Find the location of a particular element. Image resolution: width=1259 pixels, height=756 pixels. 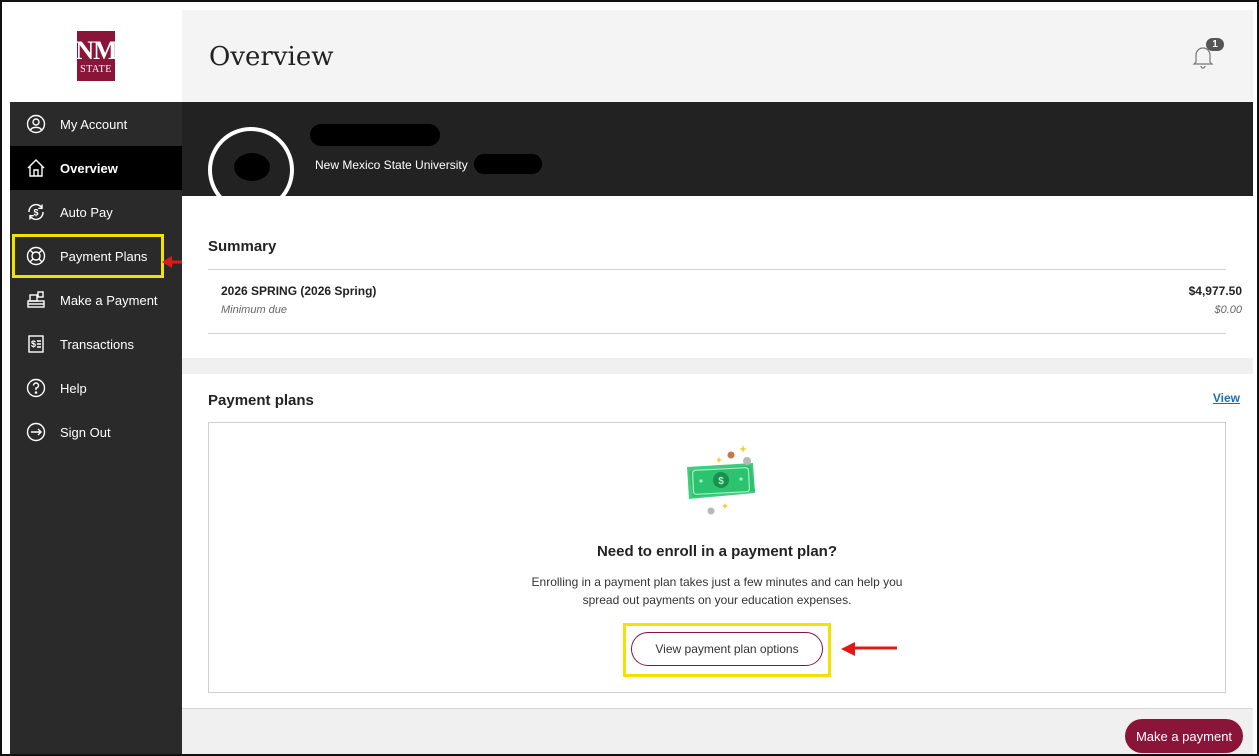

sidebar-item-sign-out: Sign Out is located at coordinates (96, 432).